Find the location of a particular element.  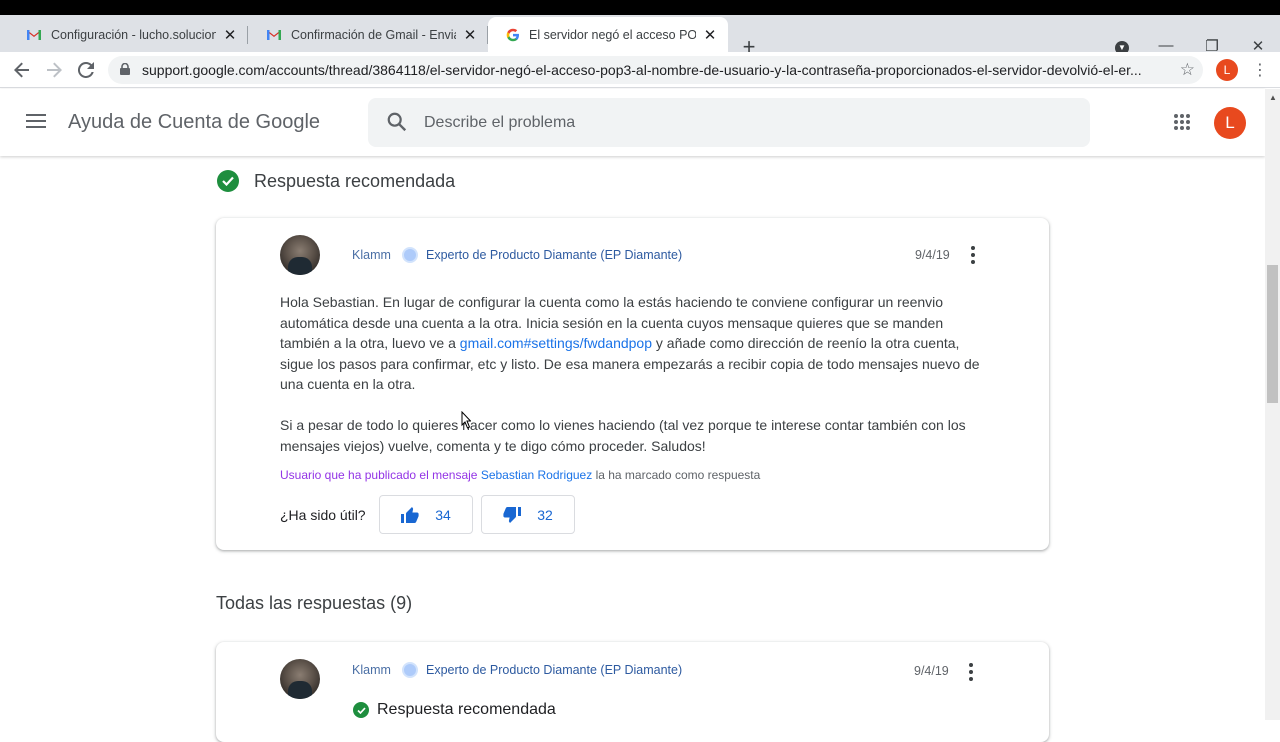

thumbs-down-button: 32 is located at coordinates (528, 514).